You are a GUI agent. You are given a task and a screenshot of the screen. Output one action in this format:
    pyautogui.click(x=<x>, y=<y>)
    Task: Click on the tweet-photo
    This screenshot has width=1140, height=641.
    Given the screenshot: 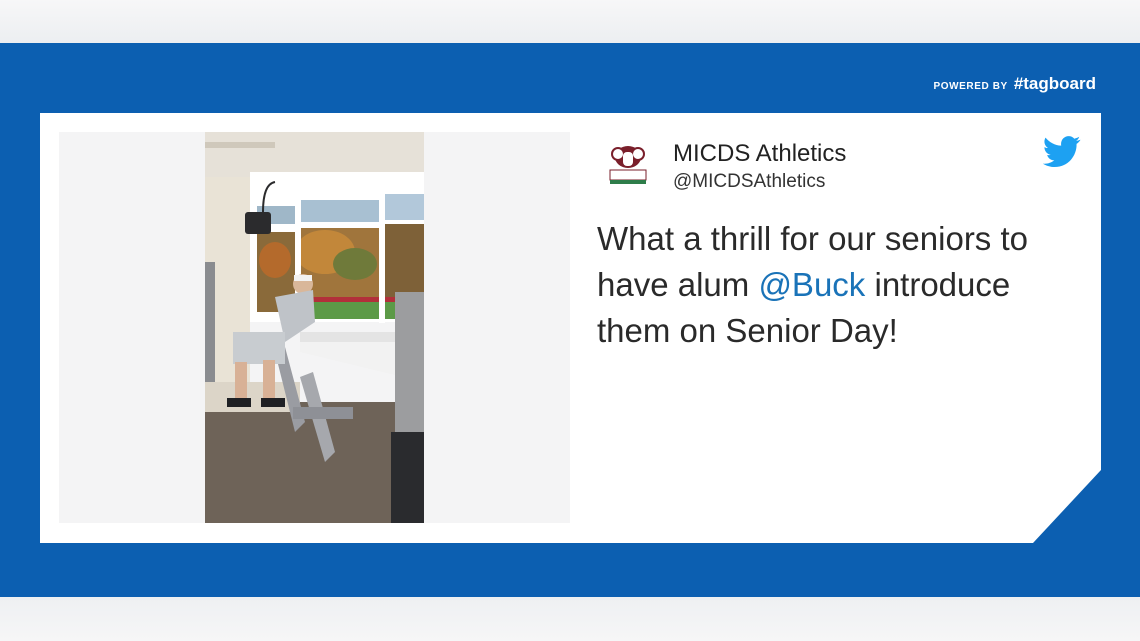 What is the action you would take?
    pyautogui.click(x=314, y=327)
    